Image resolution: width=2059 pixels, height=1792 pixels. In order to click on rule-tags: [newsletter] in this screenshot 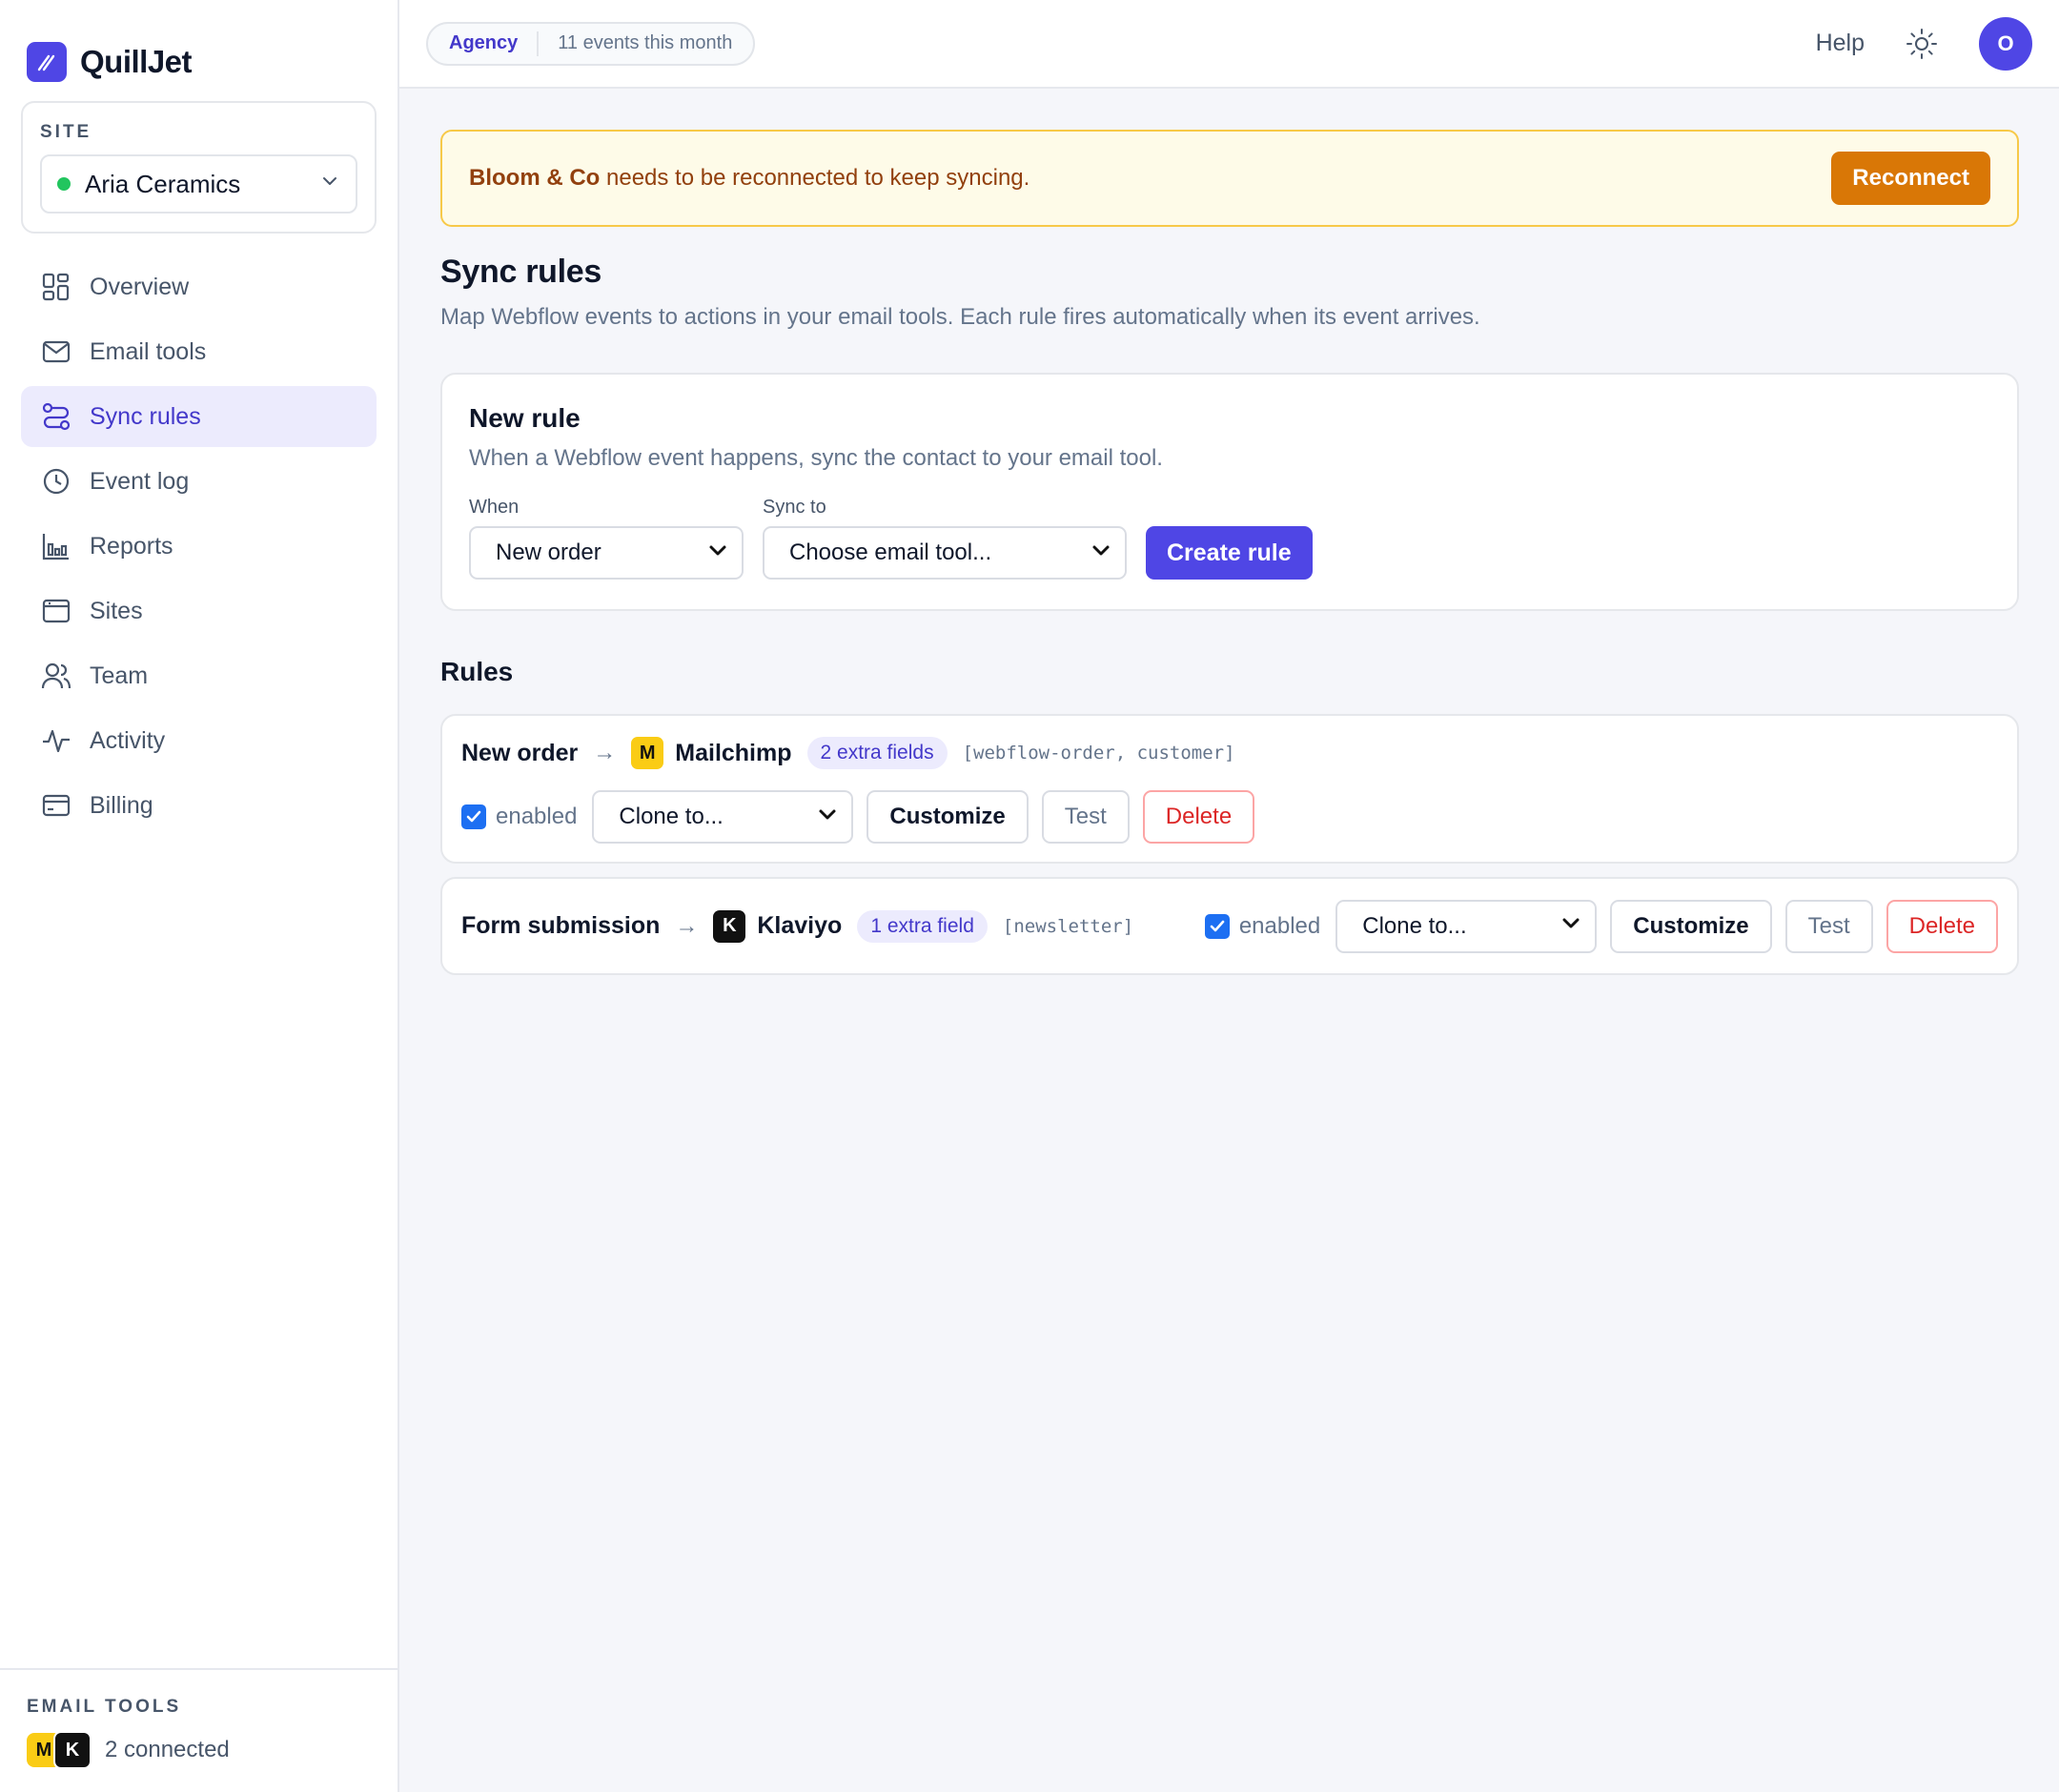, I will do `click(1068, 926)`.